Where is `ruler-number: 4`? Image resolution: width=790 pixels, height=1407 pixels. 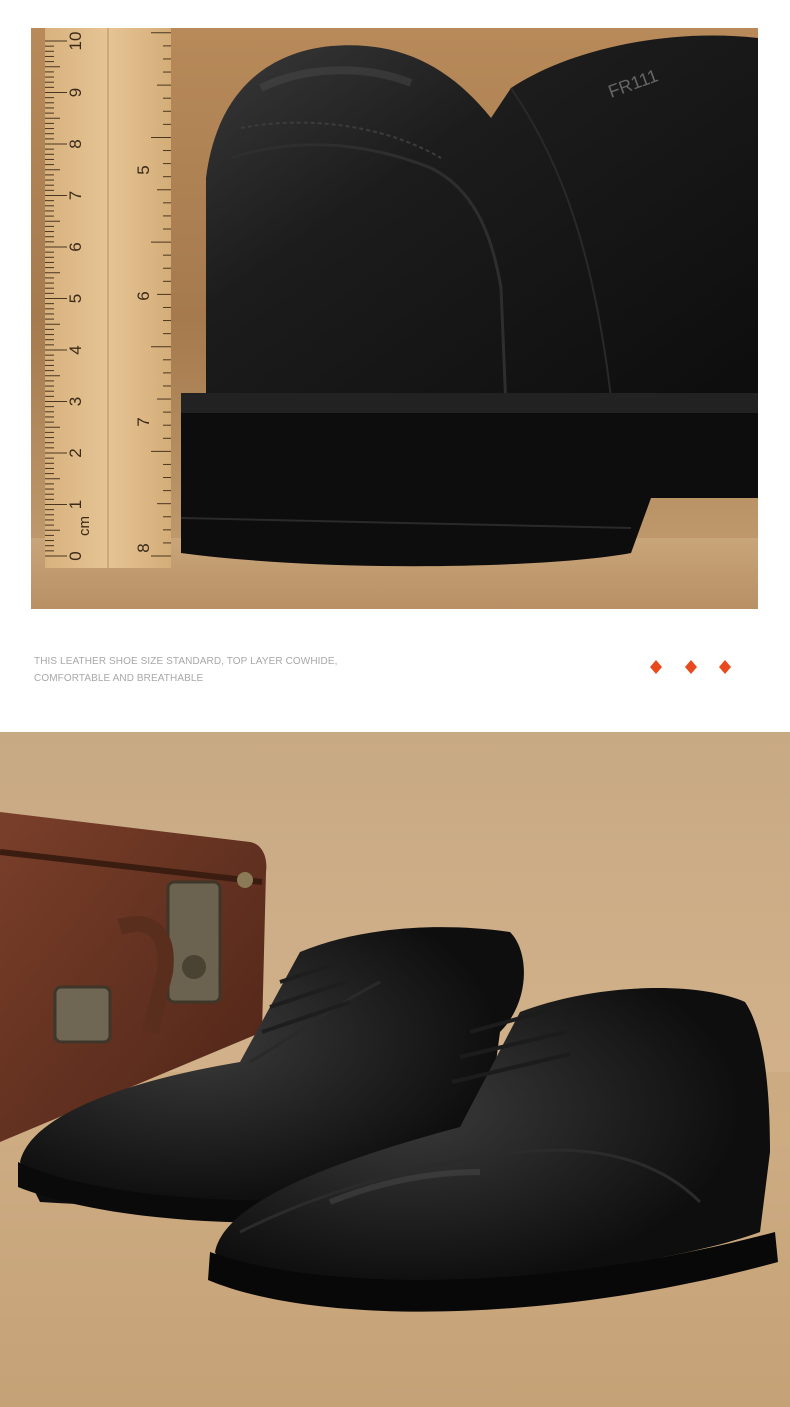 ruler-number: 4 is located at coordinates (75, 349).